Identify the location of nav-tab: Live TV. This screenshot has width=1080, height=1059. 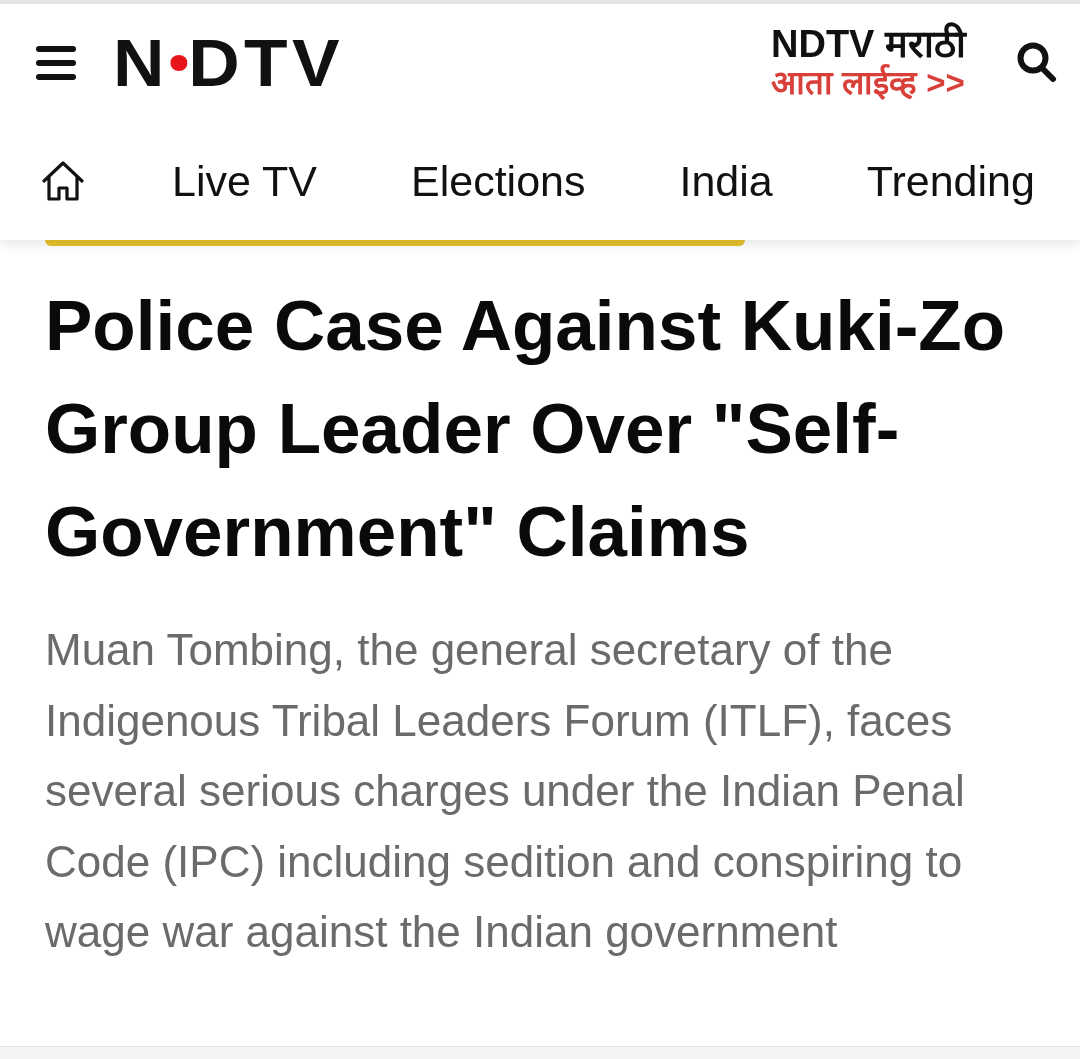
(244, 181).